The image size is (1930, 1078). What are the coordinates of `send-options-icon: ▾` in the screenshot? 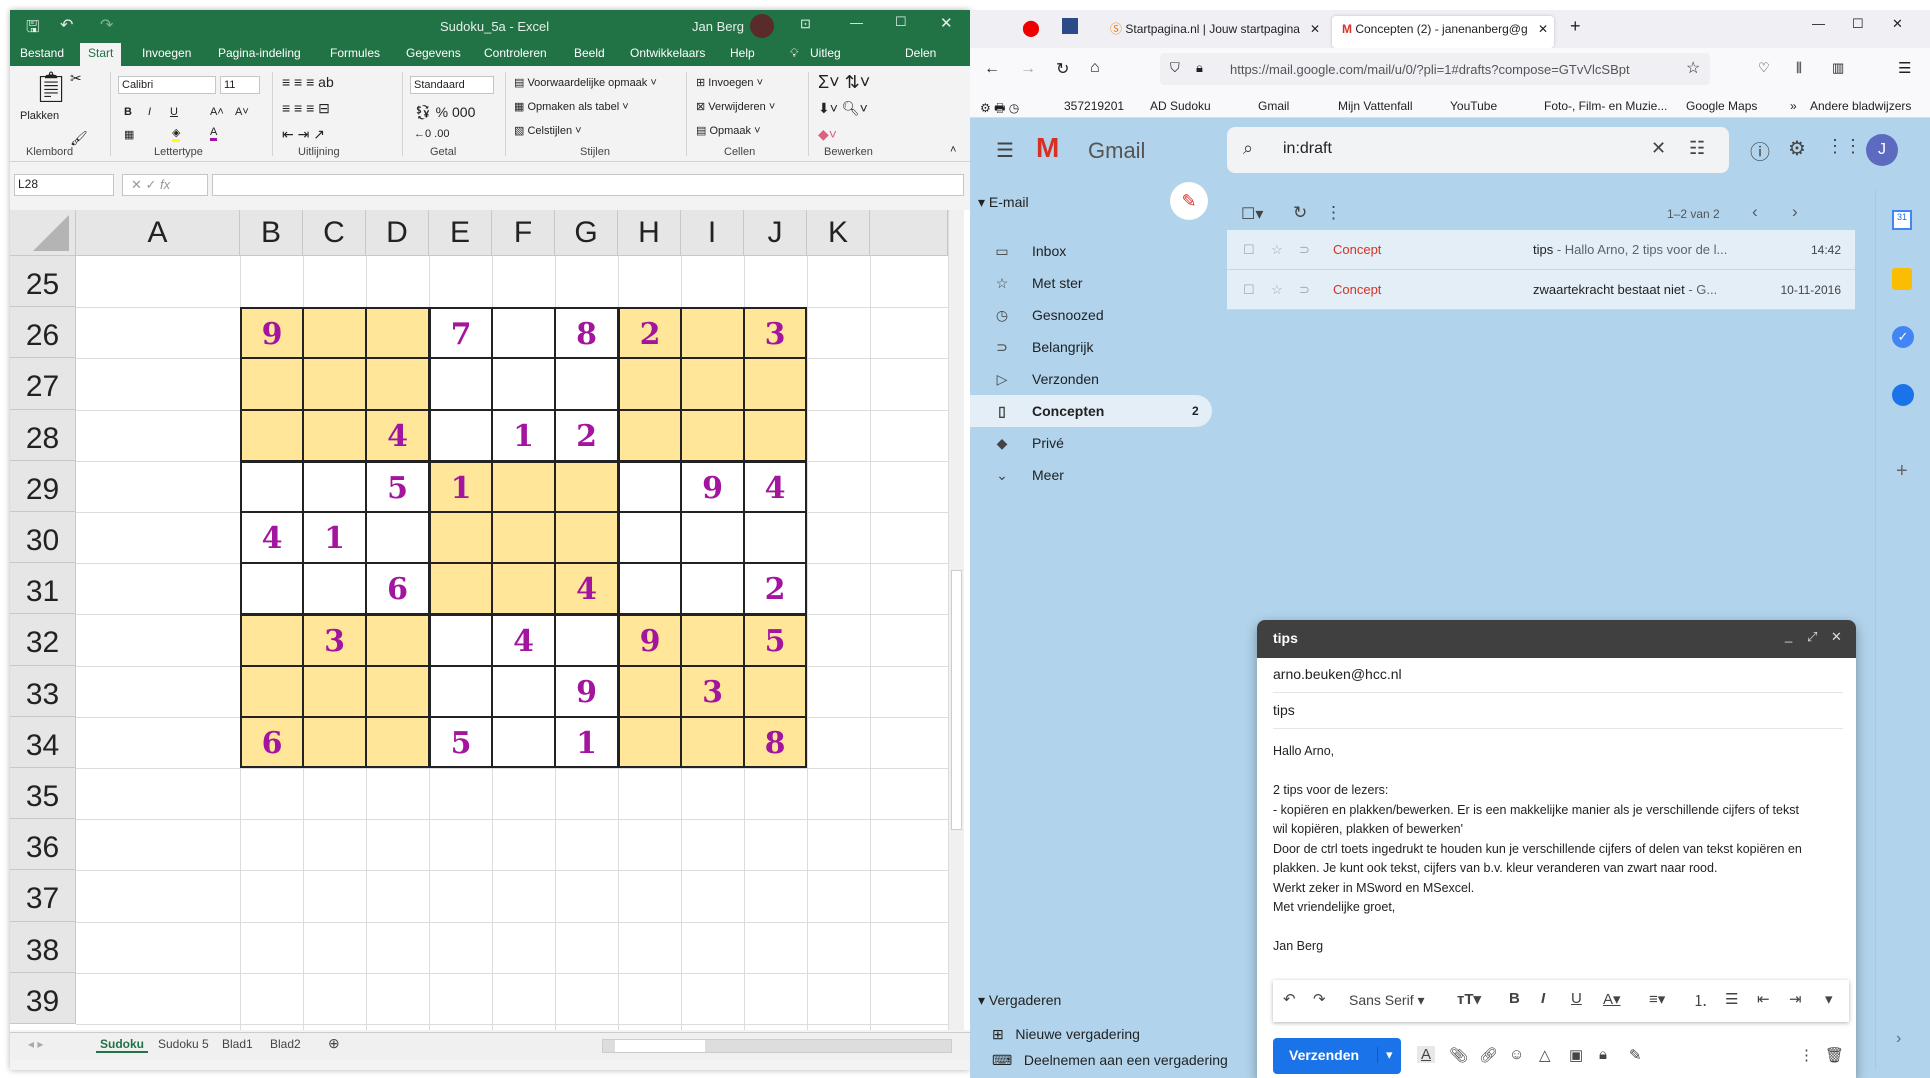 It's located at (1385, 1055).